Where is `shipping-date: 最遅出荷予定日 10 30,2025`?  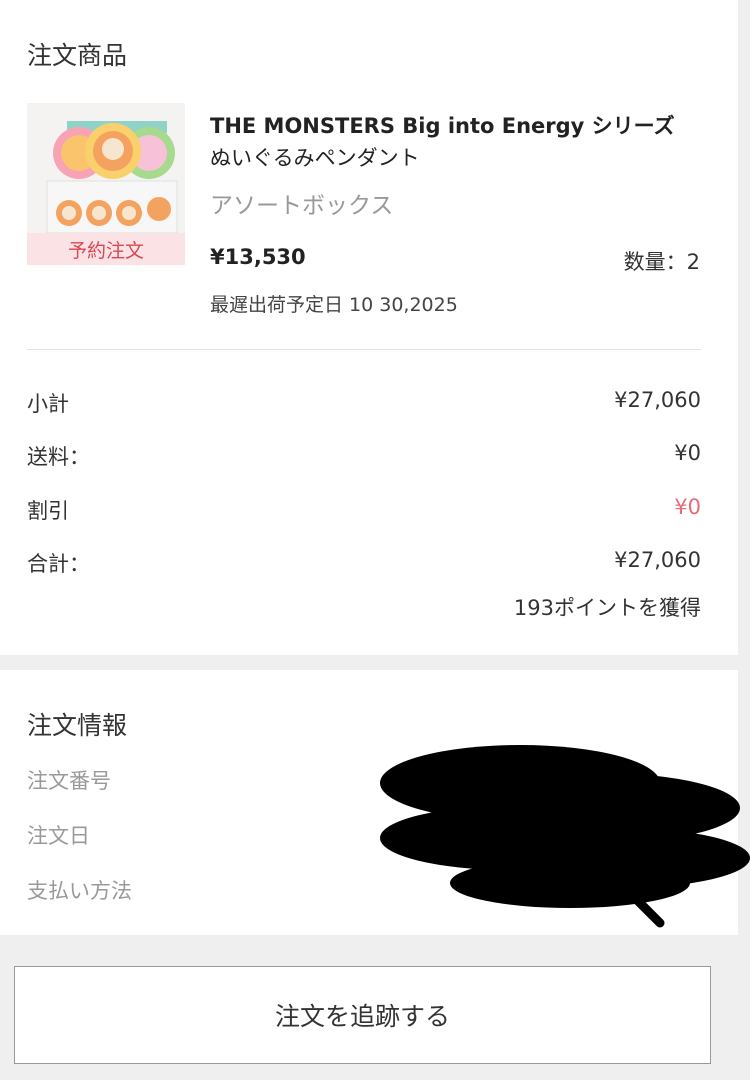 shipping-date: 最遅出荷予定日 10 30,2025 is located at coordinates (334, 305).